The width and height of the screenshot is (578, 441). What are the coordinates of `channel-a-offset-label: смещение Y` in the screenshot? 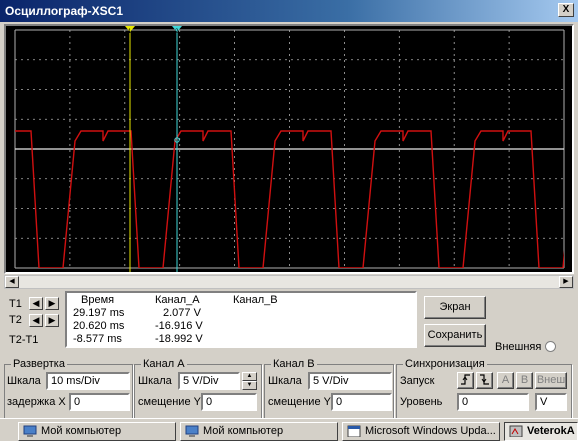 It's located at (169, 402).